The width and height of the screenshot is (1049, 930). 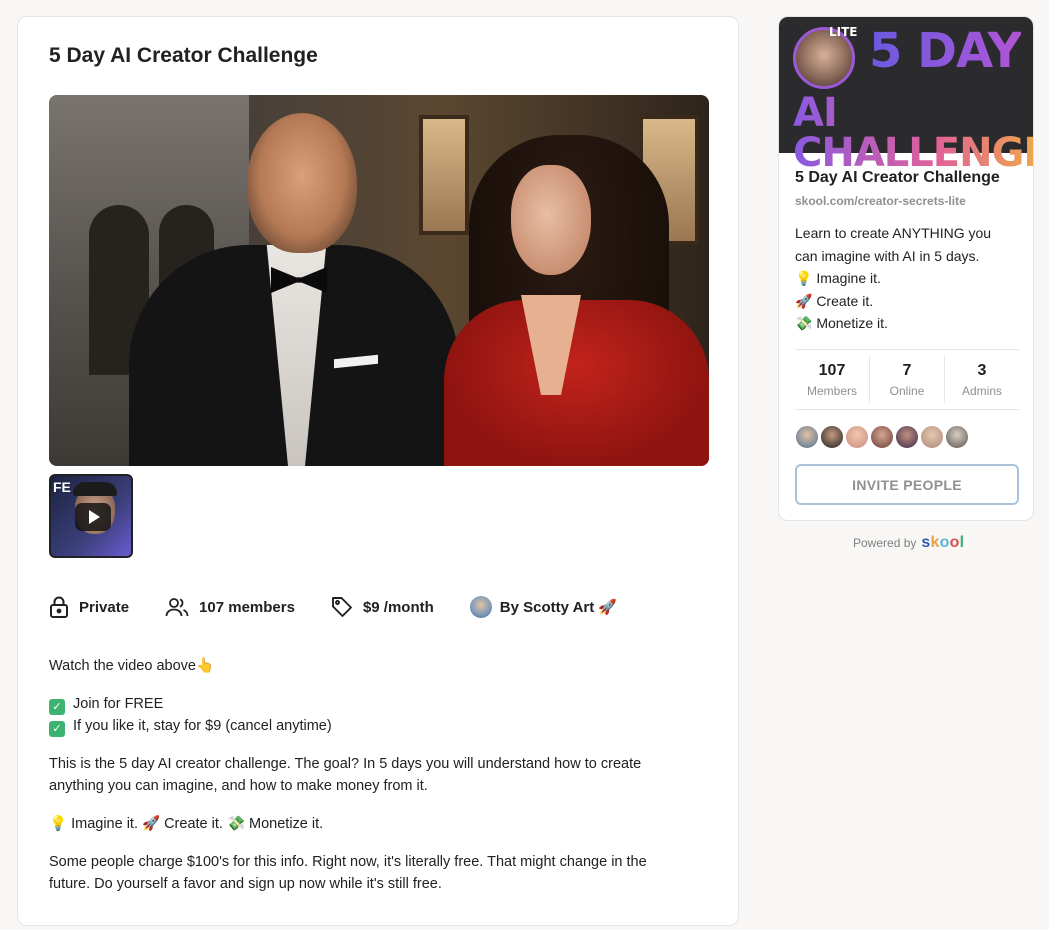 What do you see at coordinates (945, 51) in the screenshot?
I see `banner-heading: 5 DAY` at bounding box center [945, 51].